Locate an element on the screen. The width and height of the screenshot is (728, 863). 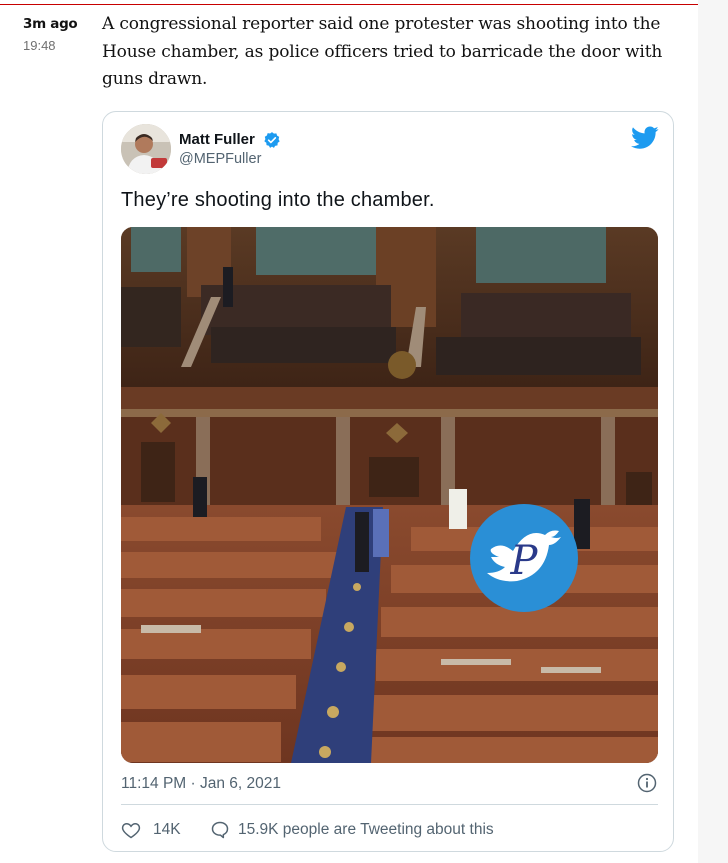
timestamp-label: 19:48 is located at coordinates (39, 45).